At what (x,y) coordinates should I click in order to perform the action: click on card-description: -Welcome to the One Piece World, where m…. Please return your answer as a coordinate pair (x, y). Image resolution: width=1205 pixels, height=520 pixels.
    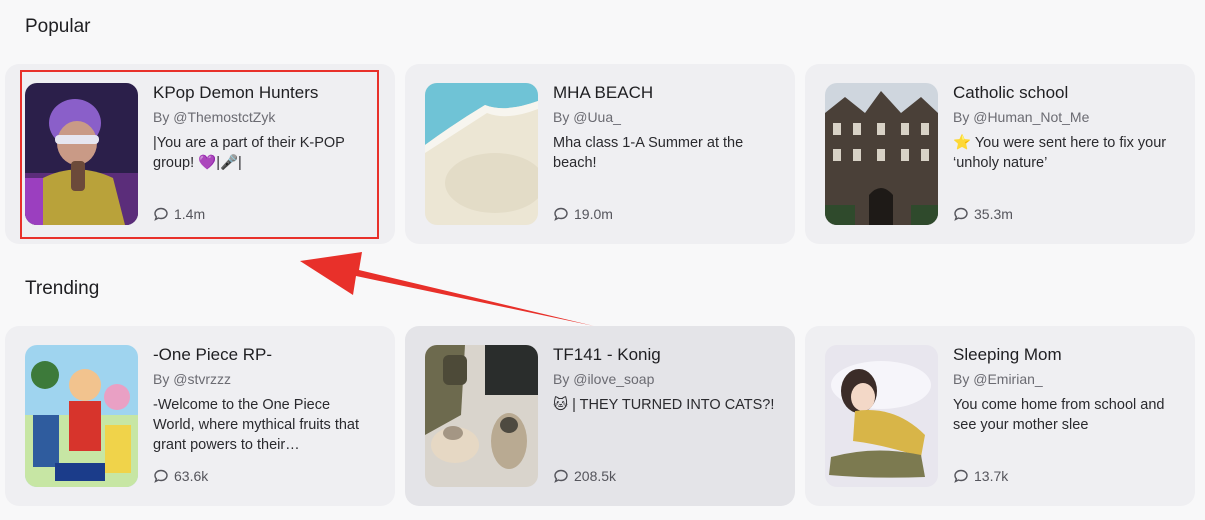
    Looking at the image, I should click on (256, 425).